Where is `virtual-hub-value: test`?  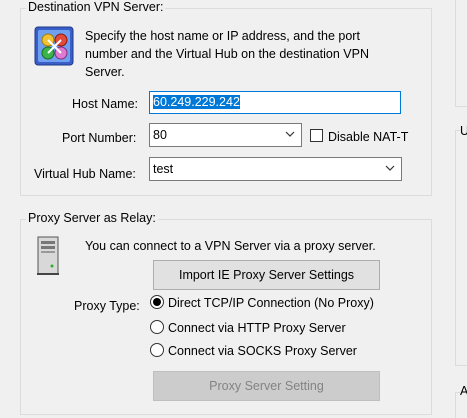
virtual-hub-value: test is located at coordinates (163, 169).